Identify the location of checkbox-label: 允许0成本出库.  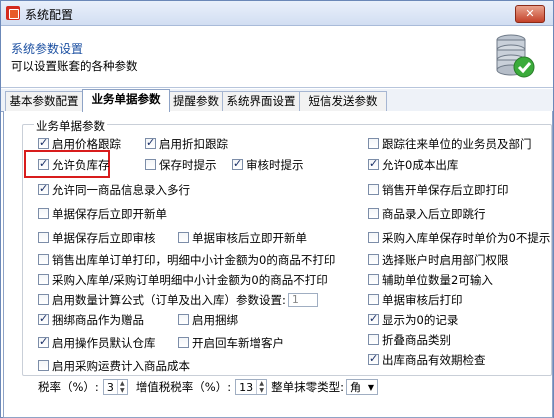
(420, 164).